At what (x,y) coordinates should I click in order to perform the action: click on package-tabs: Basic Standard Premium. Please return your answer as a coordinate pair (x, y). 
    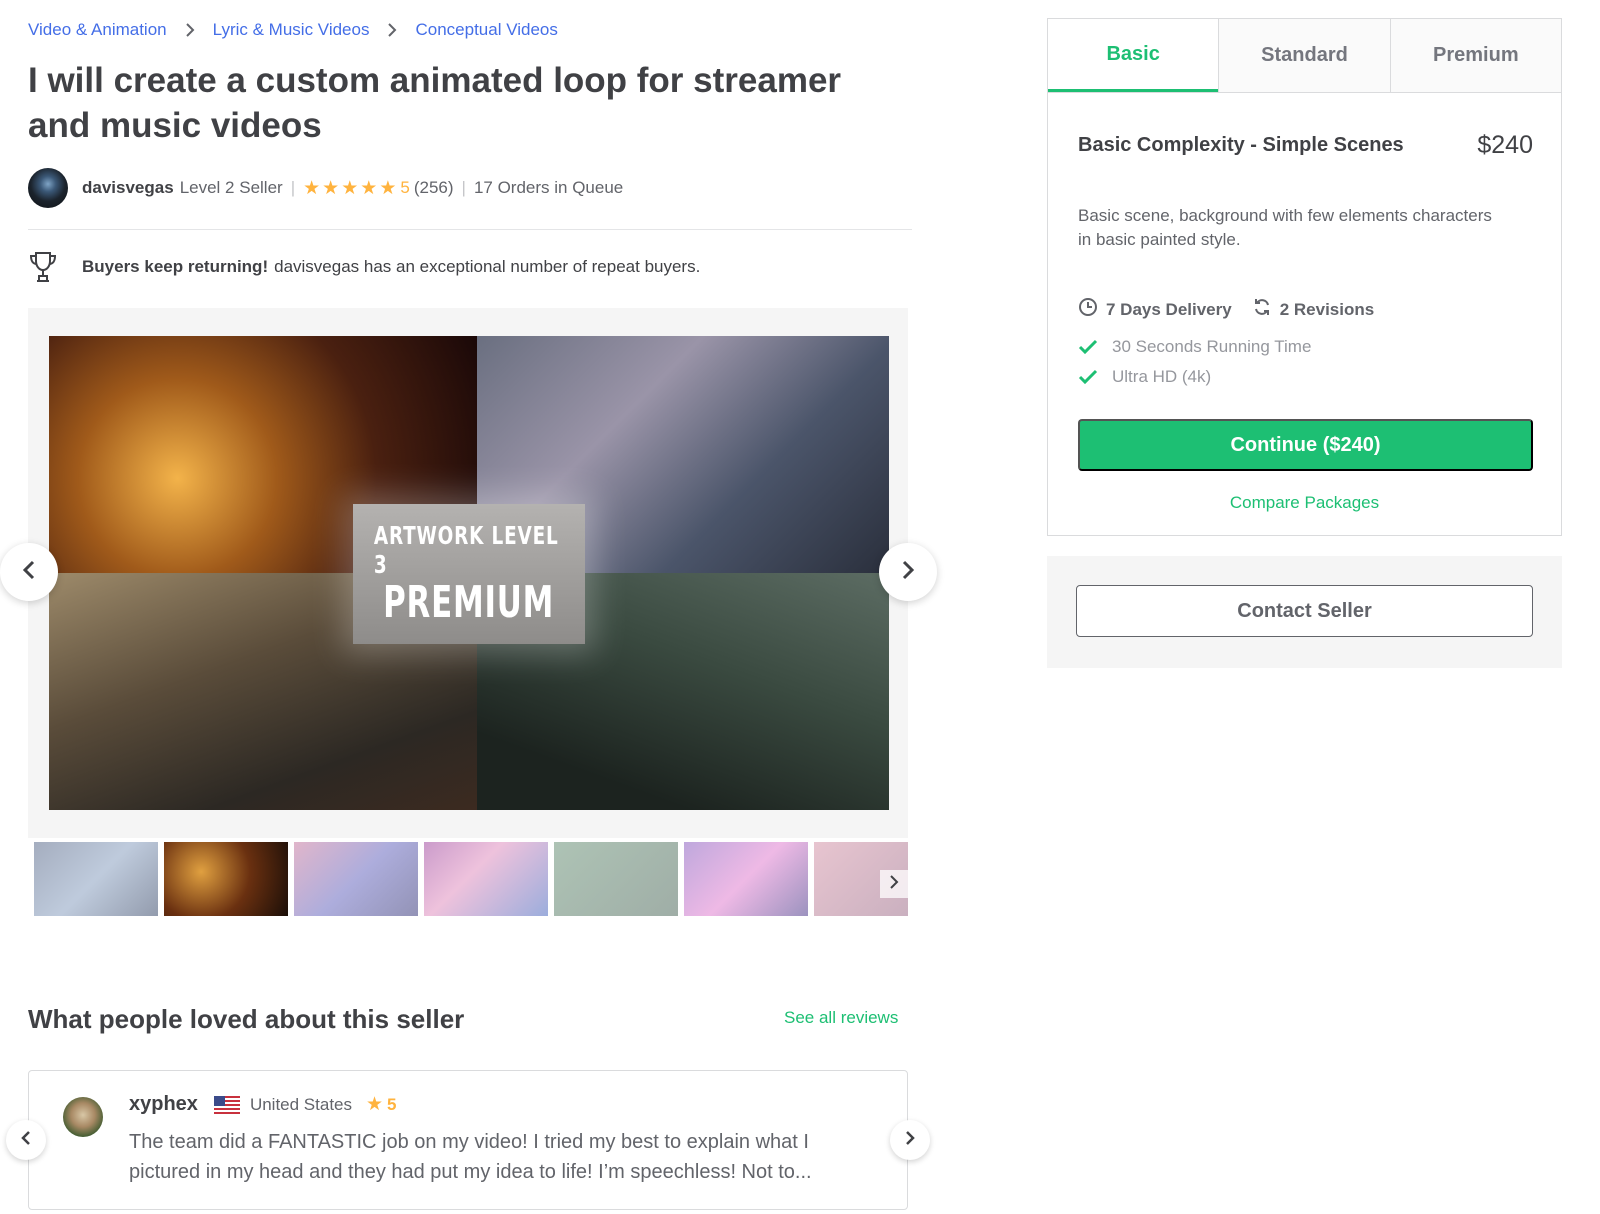
    Looking at the image, I should click on (1304, 56).